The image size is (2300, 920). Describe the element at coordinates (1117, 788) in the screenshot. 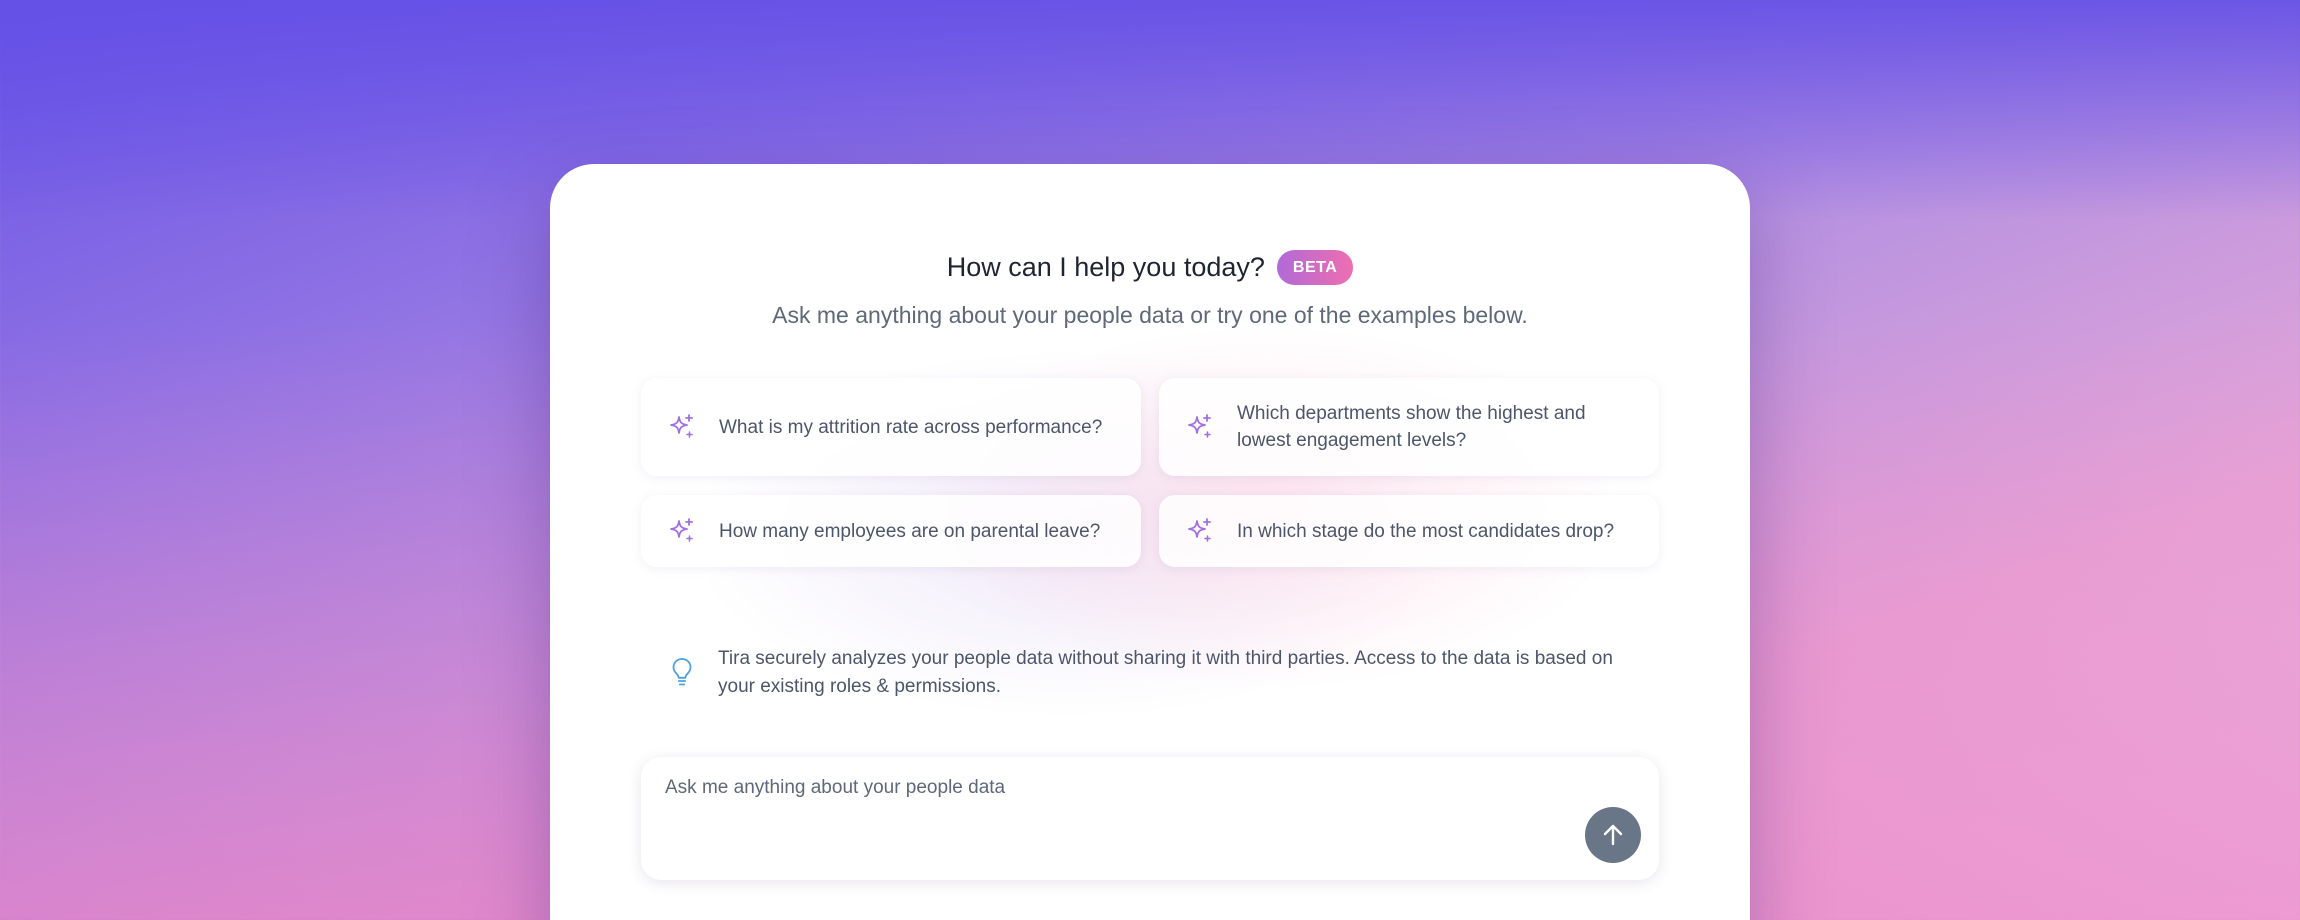

I see `chat-input` at that location.